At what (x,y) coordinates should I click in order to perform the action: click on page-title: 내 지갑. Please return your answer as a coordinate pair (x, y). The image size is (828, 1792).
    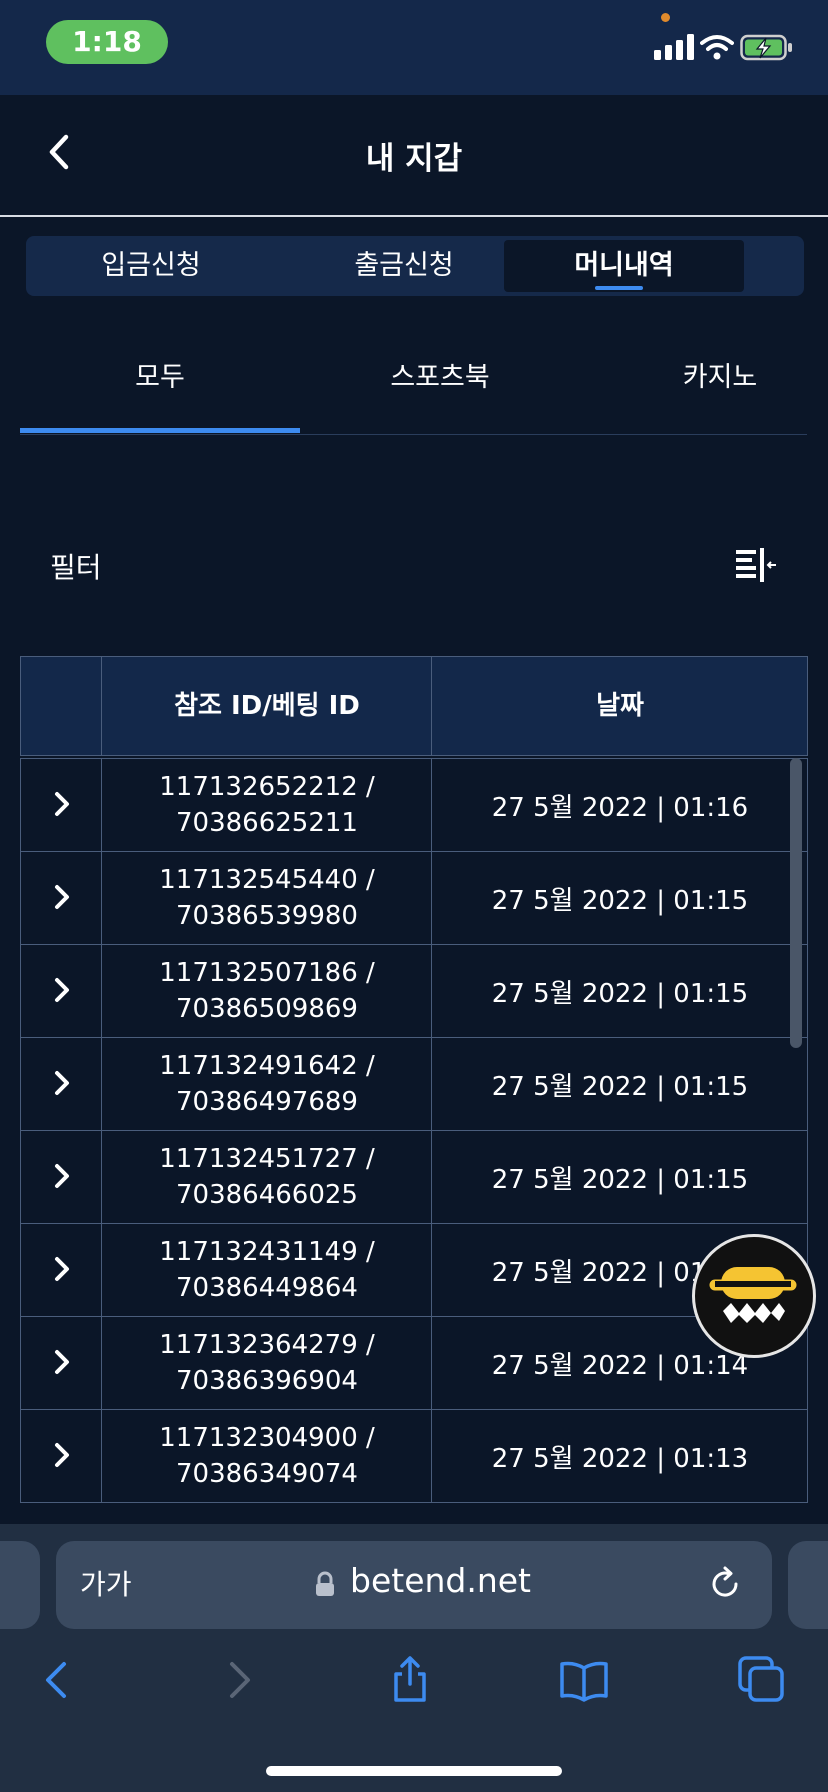
    Looking at the image, I should click on (414, 159).